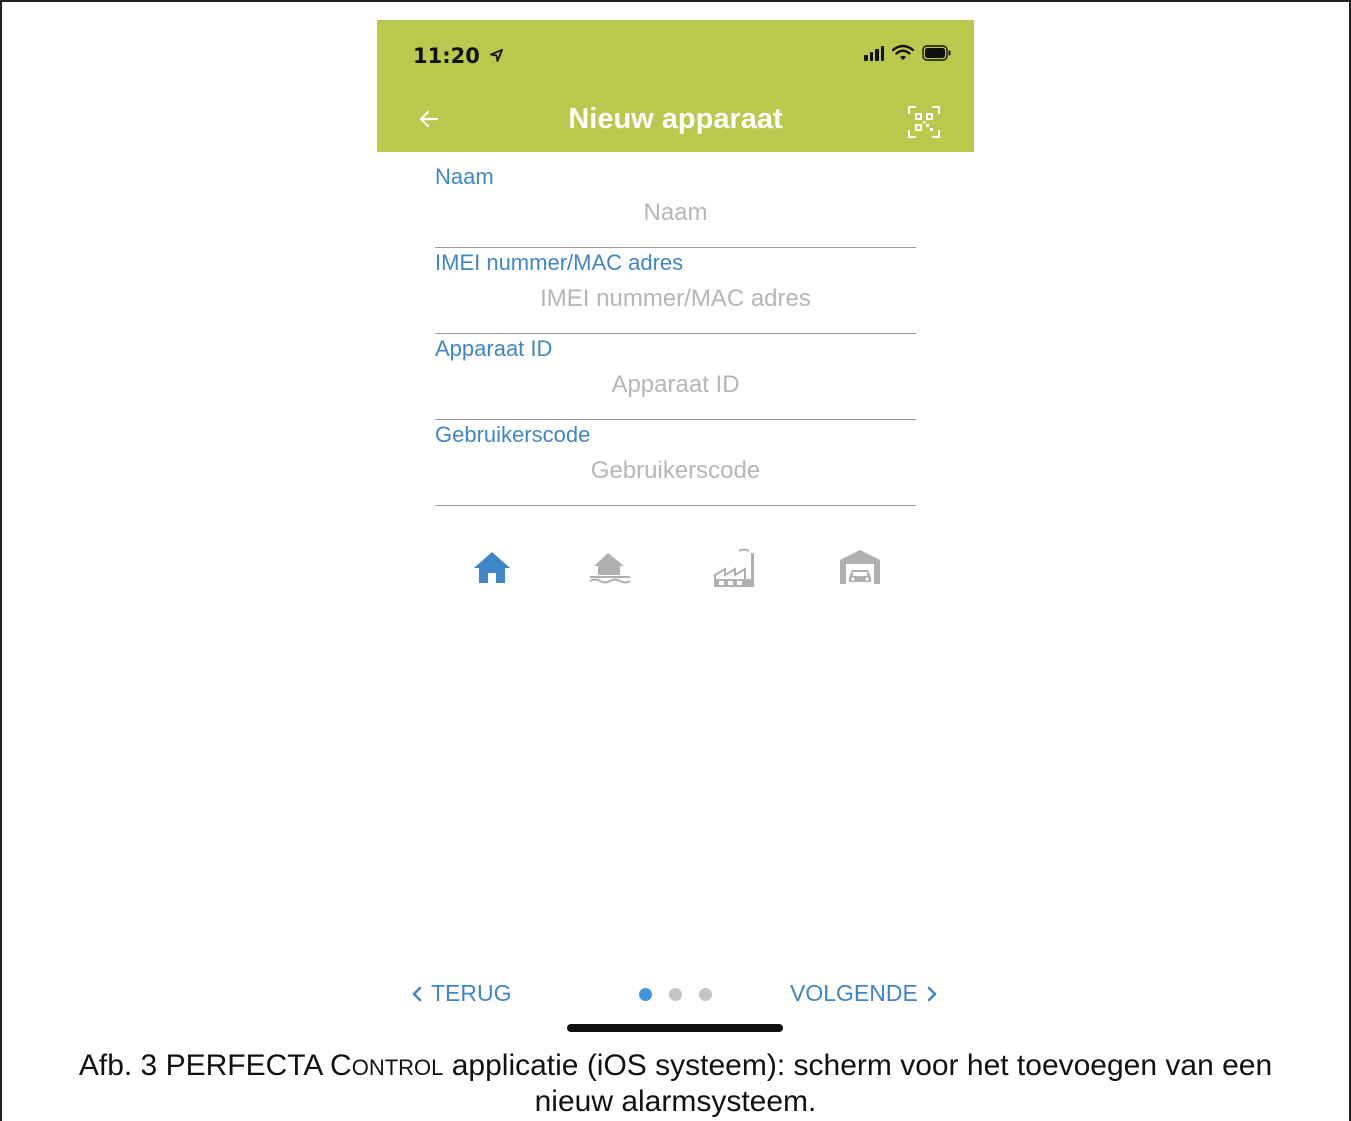  I want to click on object-type-waterfront, so click(610, 567).